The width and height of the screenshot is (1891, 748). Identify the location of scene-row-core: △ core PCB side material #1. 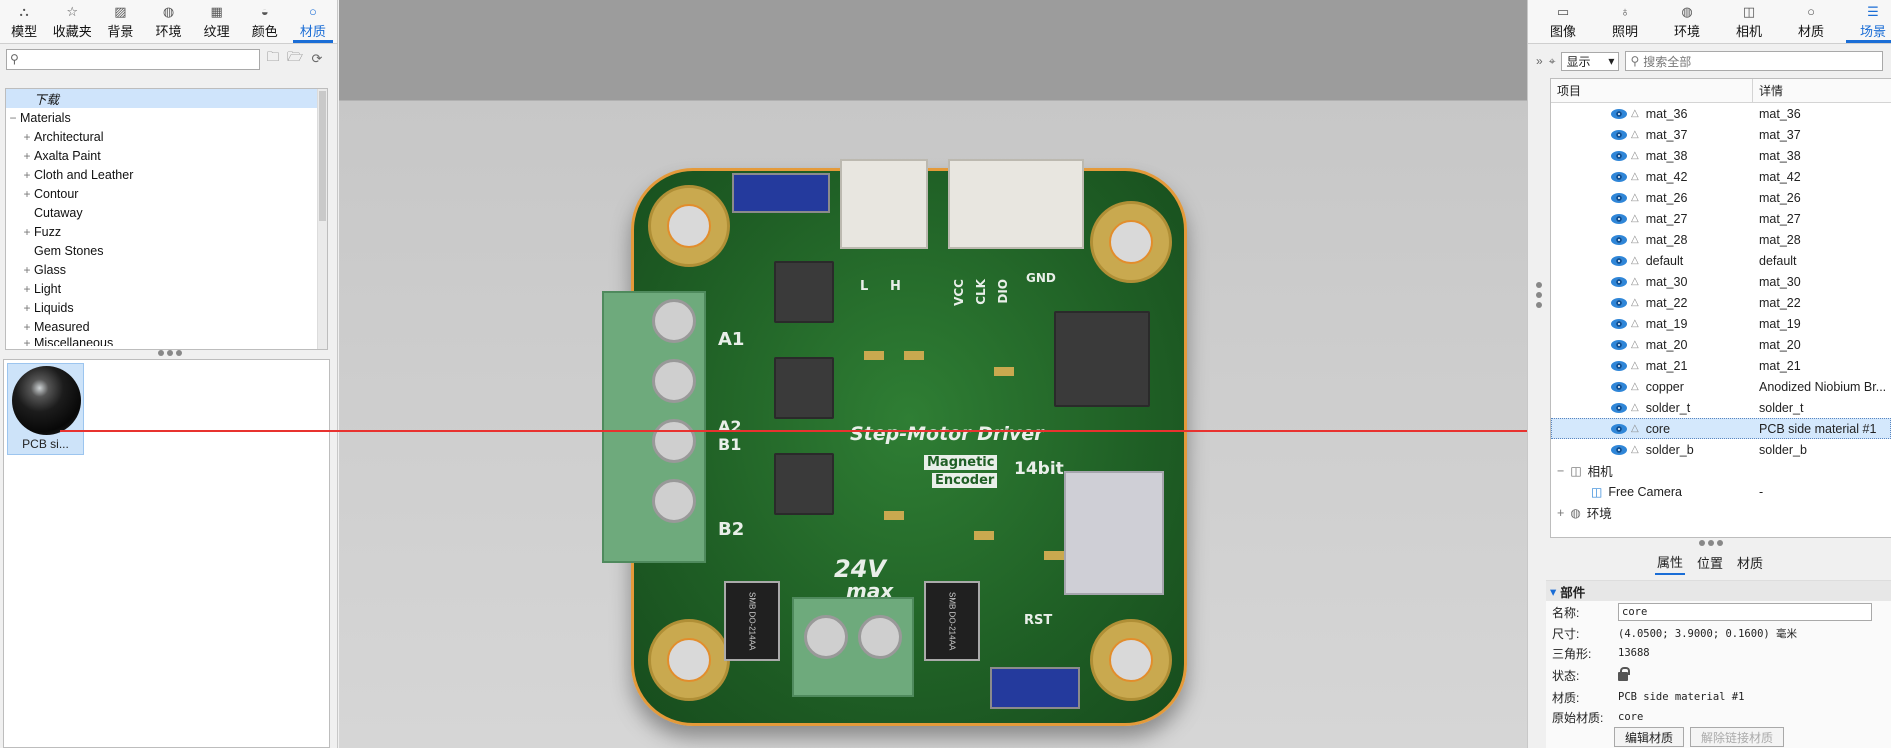
(1721, 428).